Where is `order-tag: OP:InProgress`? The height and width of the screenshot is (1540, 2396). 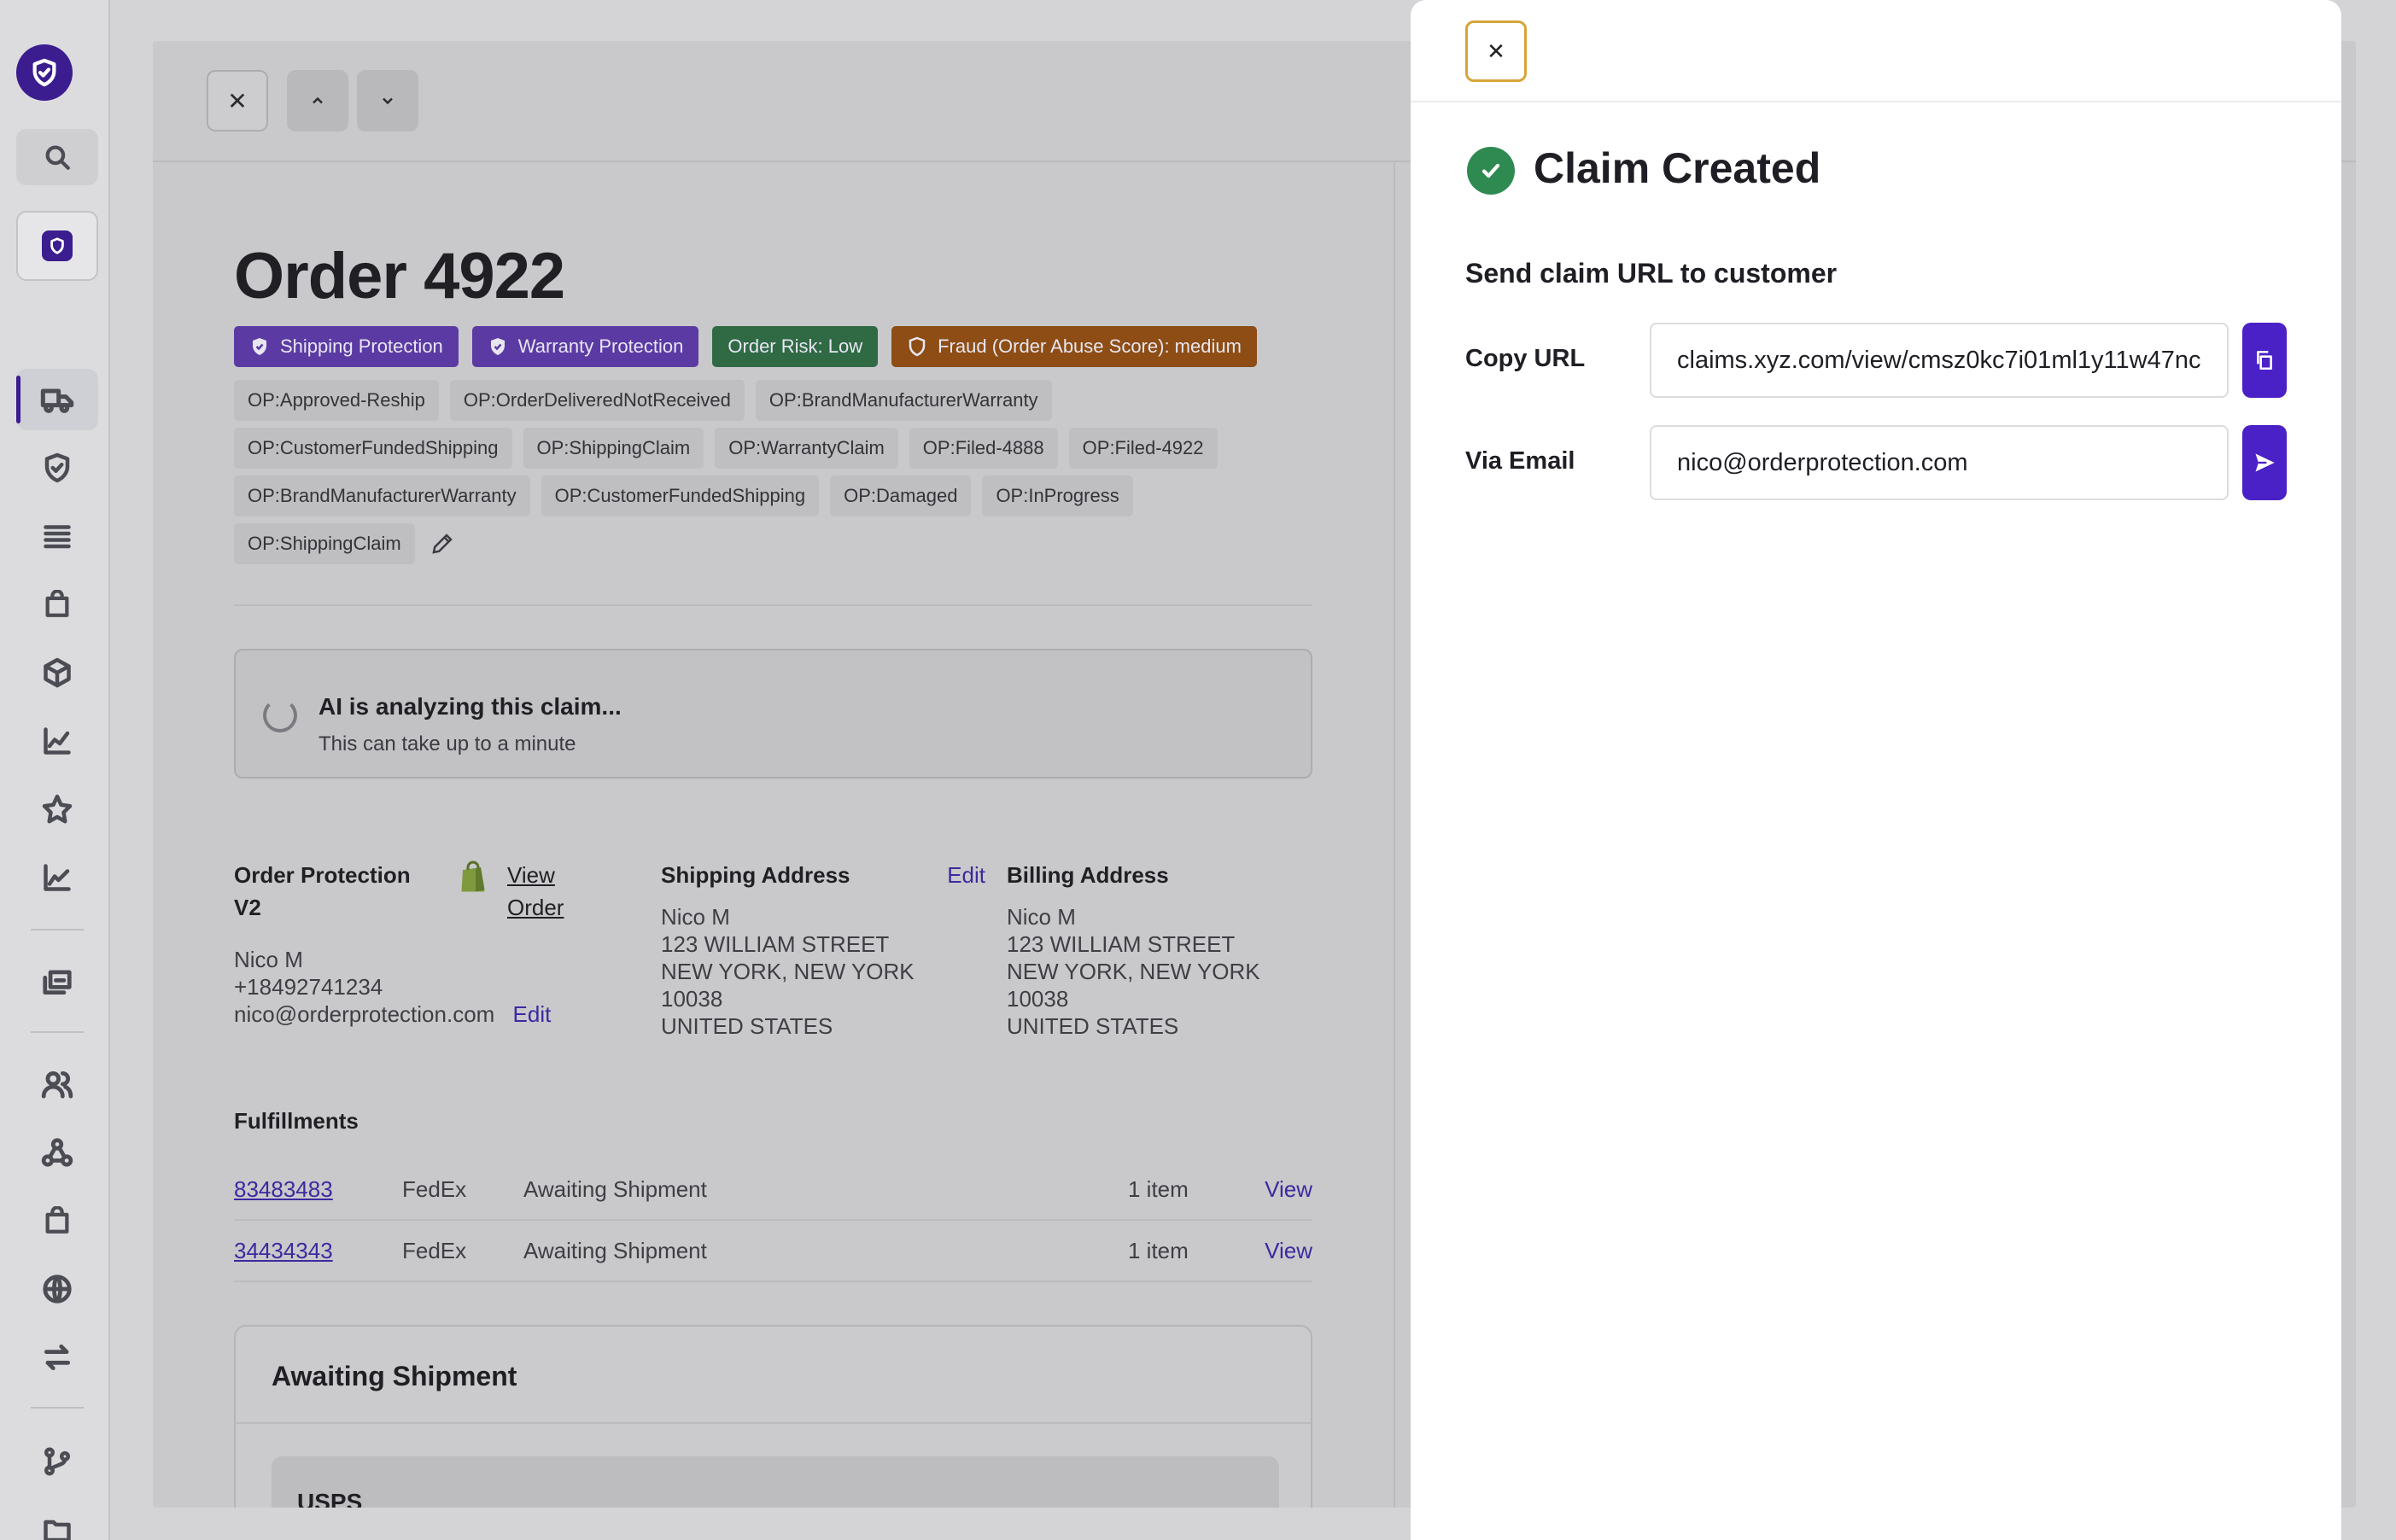
order-tag: OP:InProgress is located at coordinates (1057, 495).